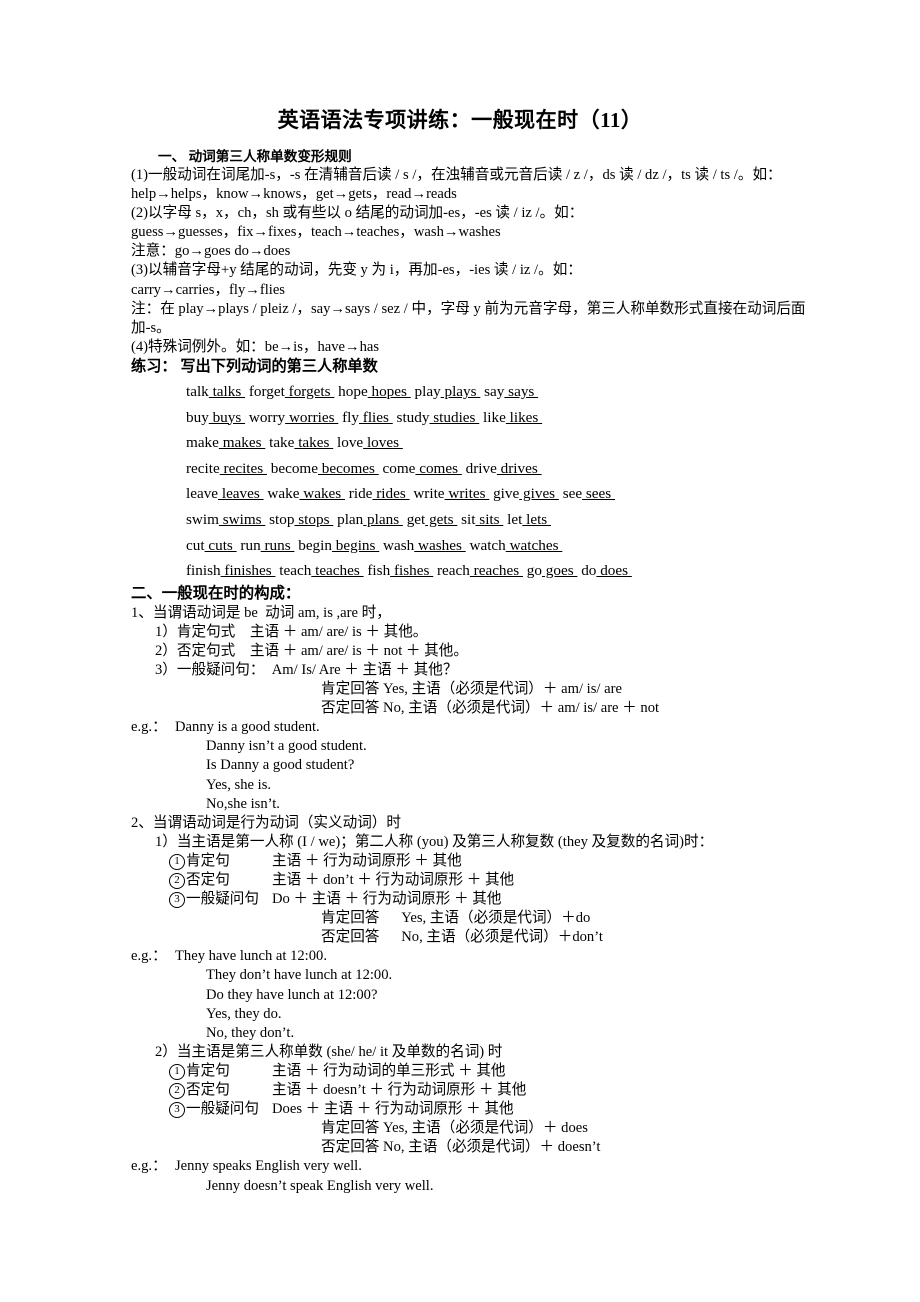 This screenshot has width=920, height=1302. I want to click on do-answer-line: 否定回答 No, 主语（必须是代词）＋don’t, so click(462, 937).